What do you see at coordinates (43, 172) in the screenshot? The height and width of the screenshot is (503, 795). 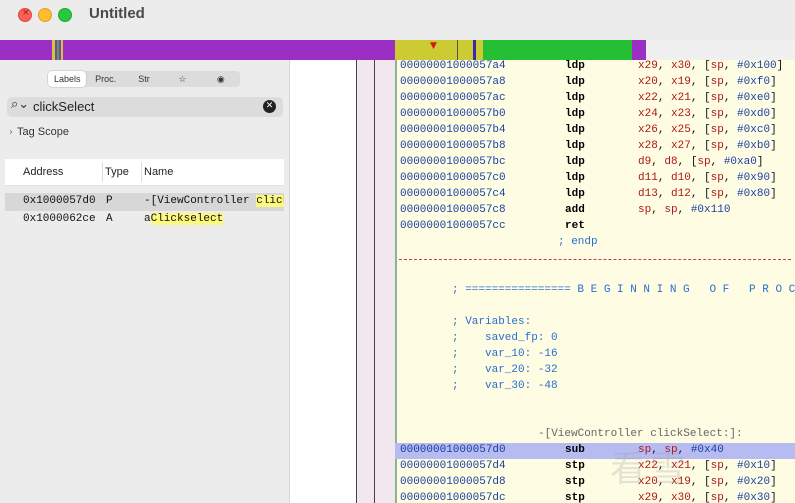 I see `column-header-address: Address` at bounding box center [43, 172].